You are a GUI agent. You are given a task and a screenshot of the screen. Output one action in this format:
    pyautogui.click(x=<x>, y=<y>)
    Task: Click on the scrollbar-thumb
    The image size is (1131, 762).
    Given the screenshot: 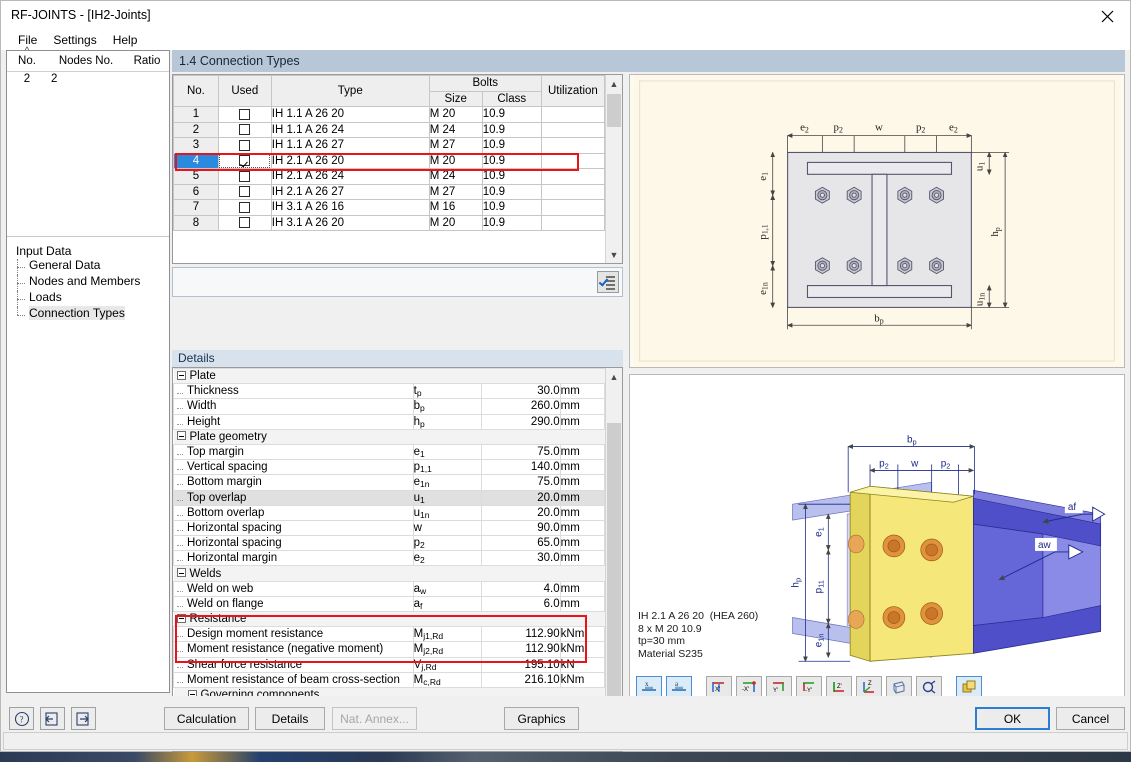 What is the action you would take?
    pyautogui.click(x=614, y=578)
    